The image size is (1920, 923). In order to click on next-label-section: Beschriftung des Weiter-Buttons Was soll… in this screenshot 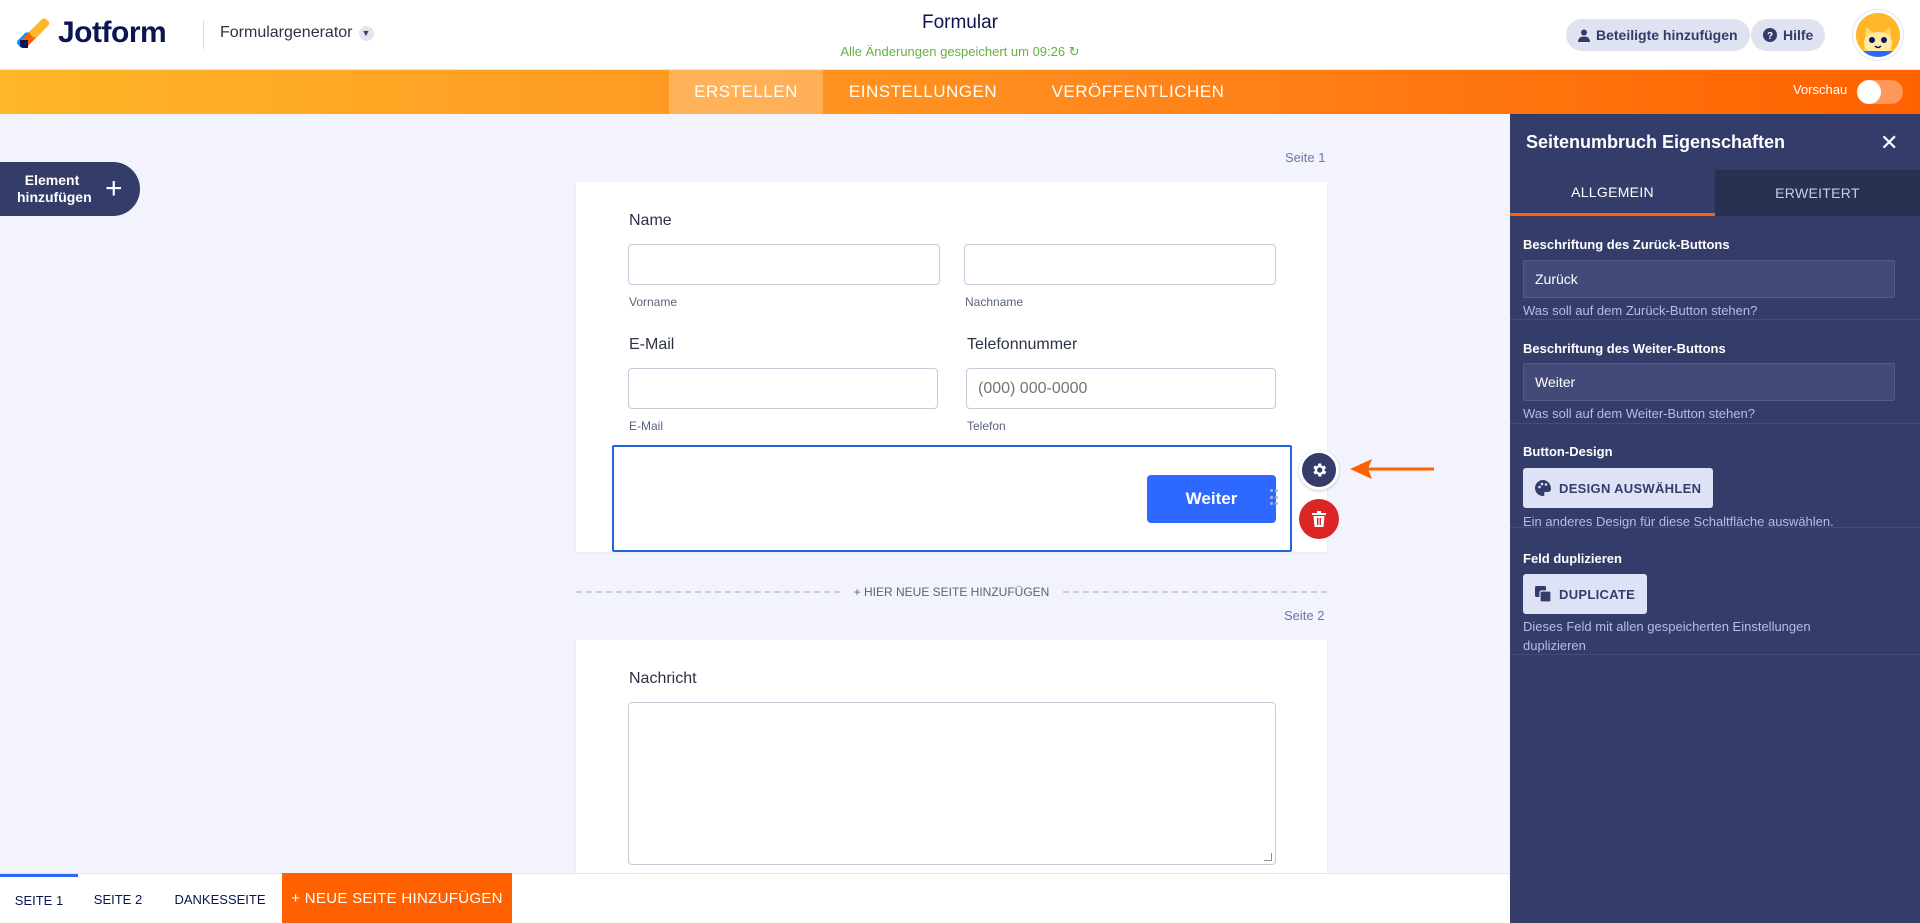, I will do `click(1715, 372)`.